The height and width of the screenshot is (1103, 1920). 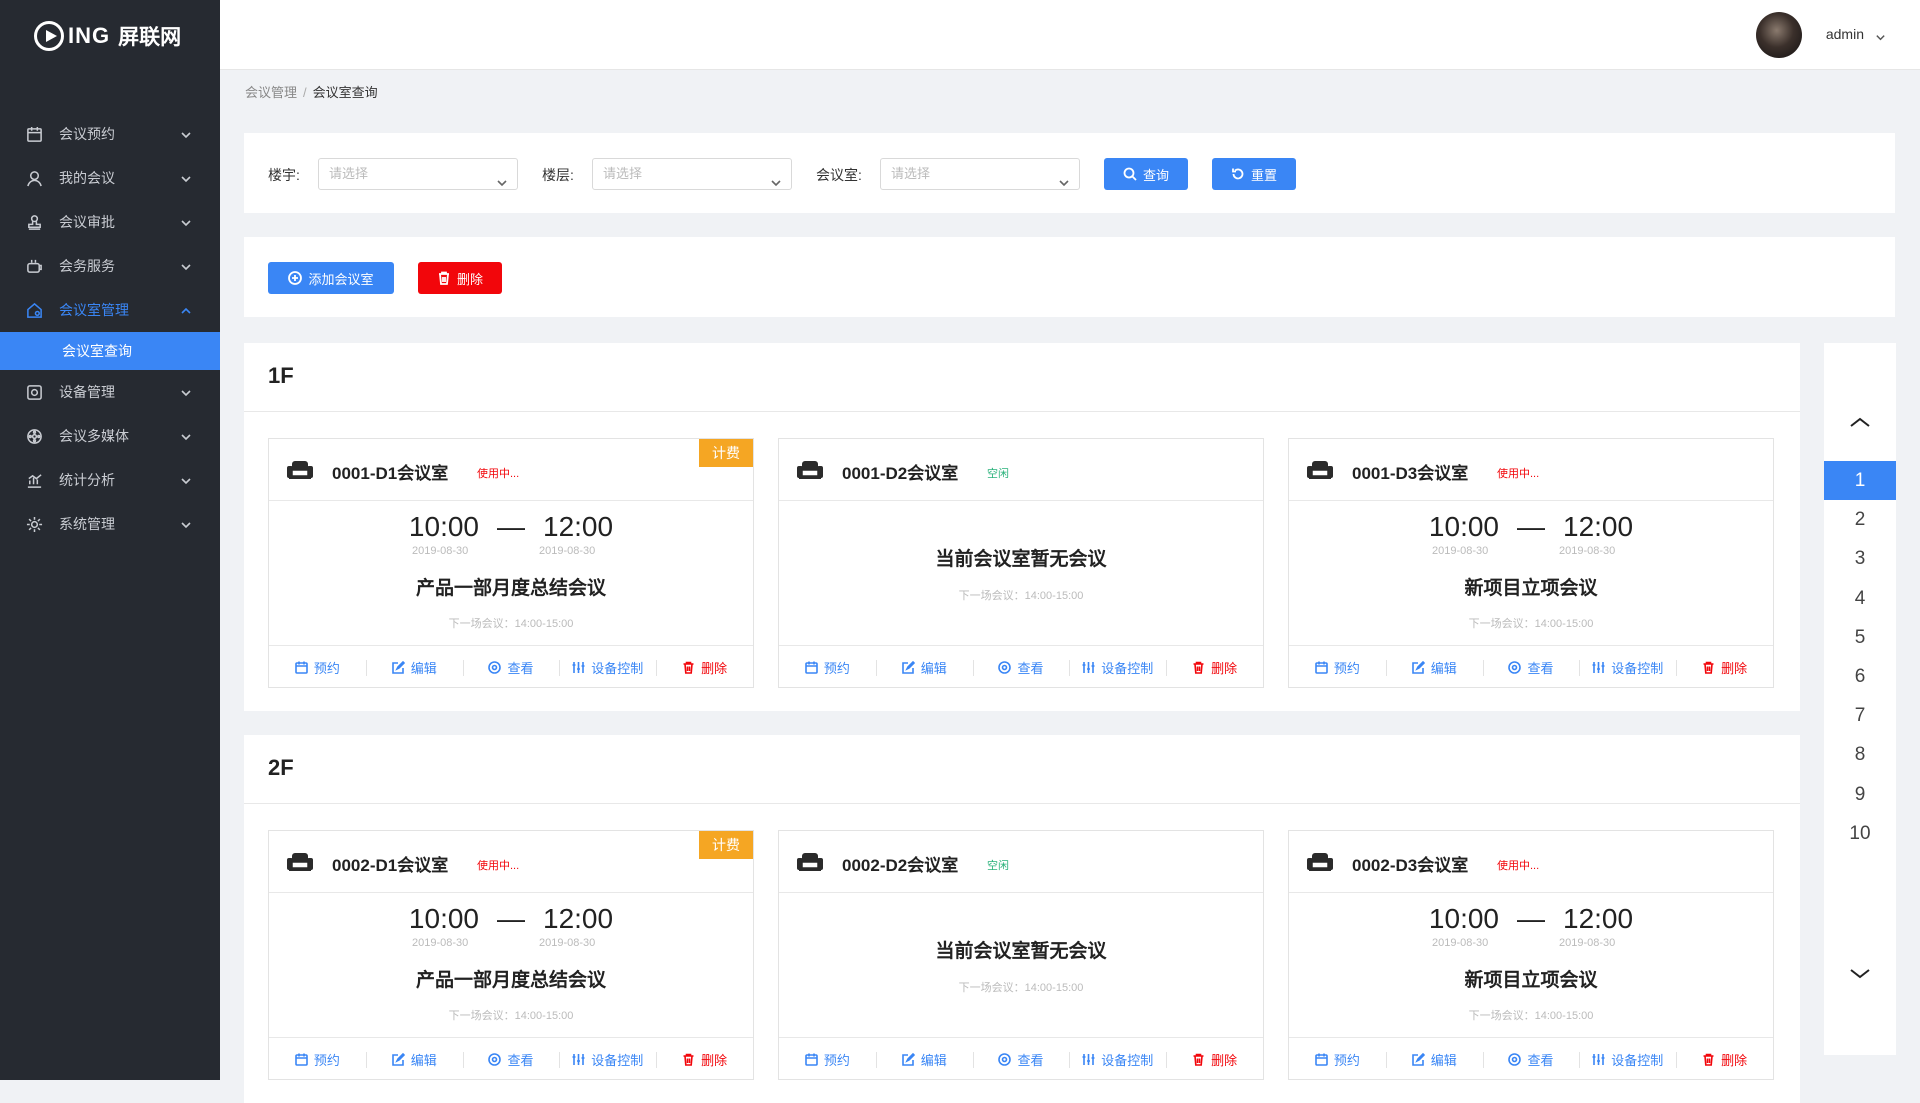 I want to click on sidebar-item-my-meetings: 我的会议, so click(x=110, y=178).